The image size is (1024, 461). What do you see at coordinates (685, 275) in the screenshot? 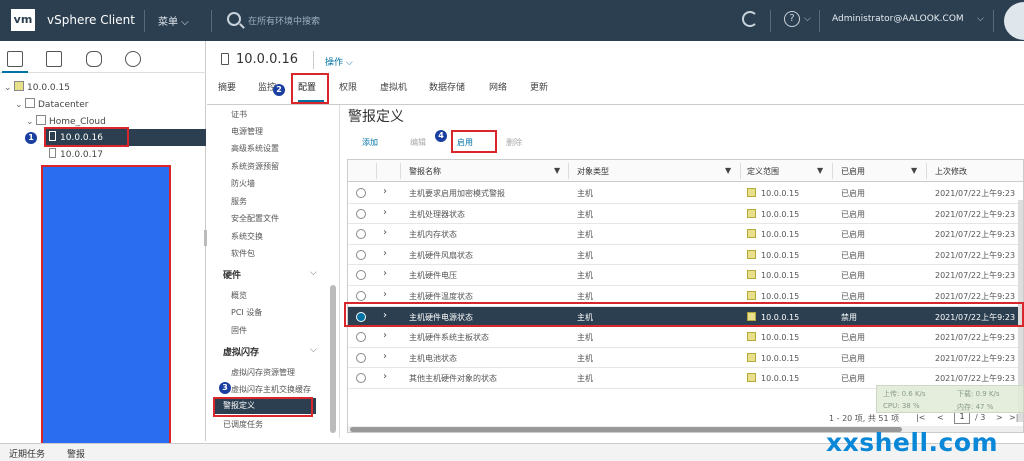
I see `table-row: › 主机硬件电压 主机 10.0.0.15 已启用 2021/07/22上午9:23` at bounding box center [685, 275].